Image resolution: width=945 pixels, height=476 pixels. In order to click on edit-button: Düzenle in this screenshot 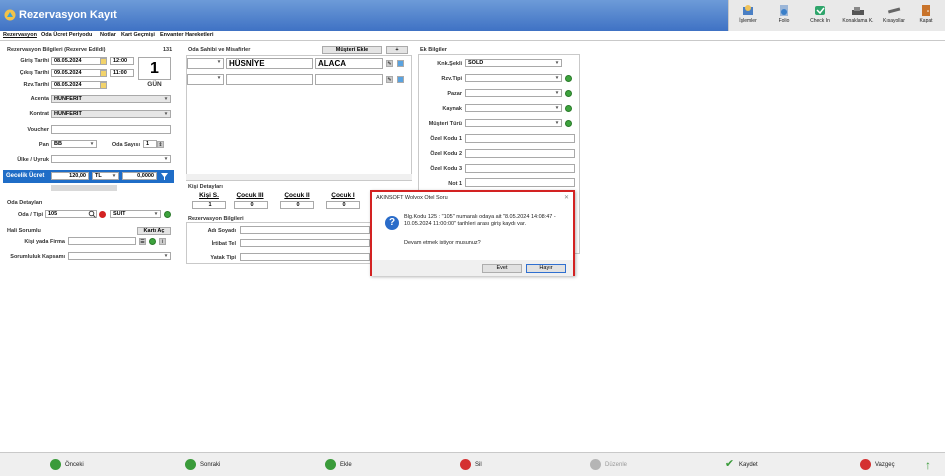, I will do `click(608, 465)`.